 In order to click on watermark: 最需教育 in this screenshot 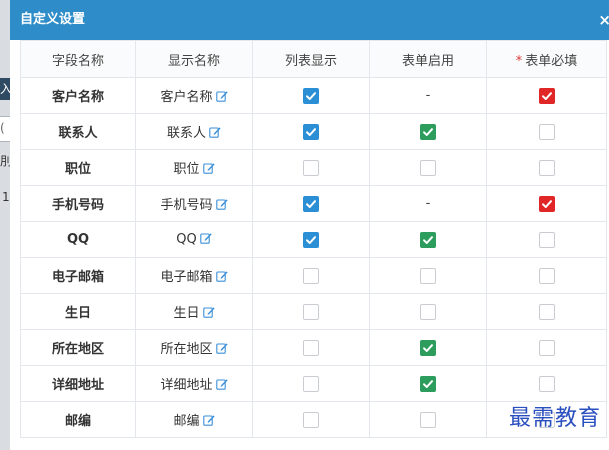, I will do `click(554, 418)`.